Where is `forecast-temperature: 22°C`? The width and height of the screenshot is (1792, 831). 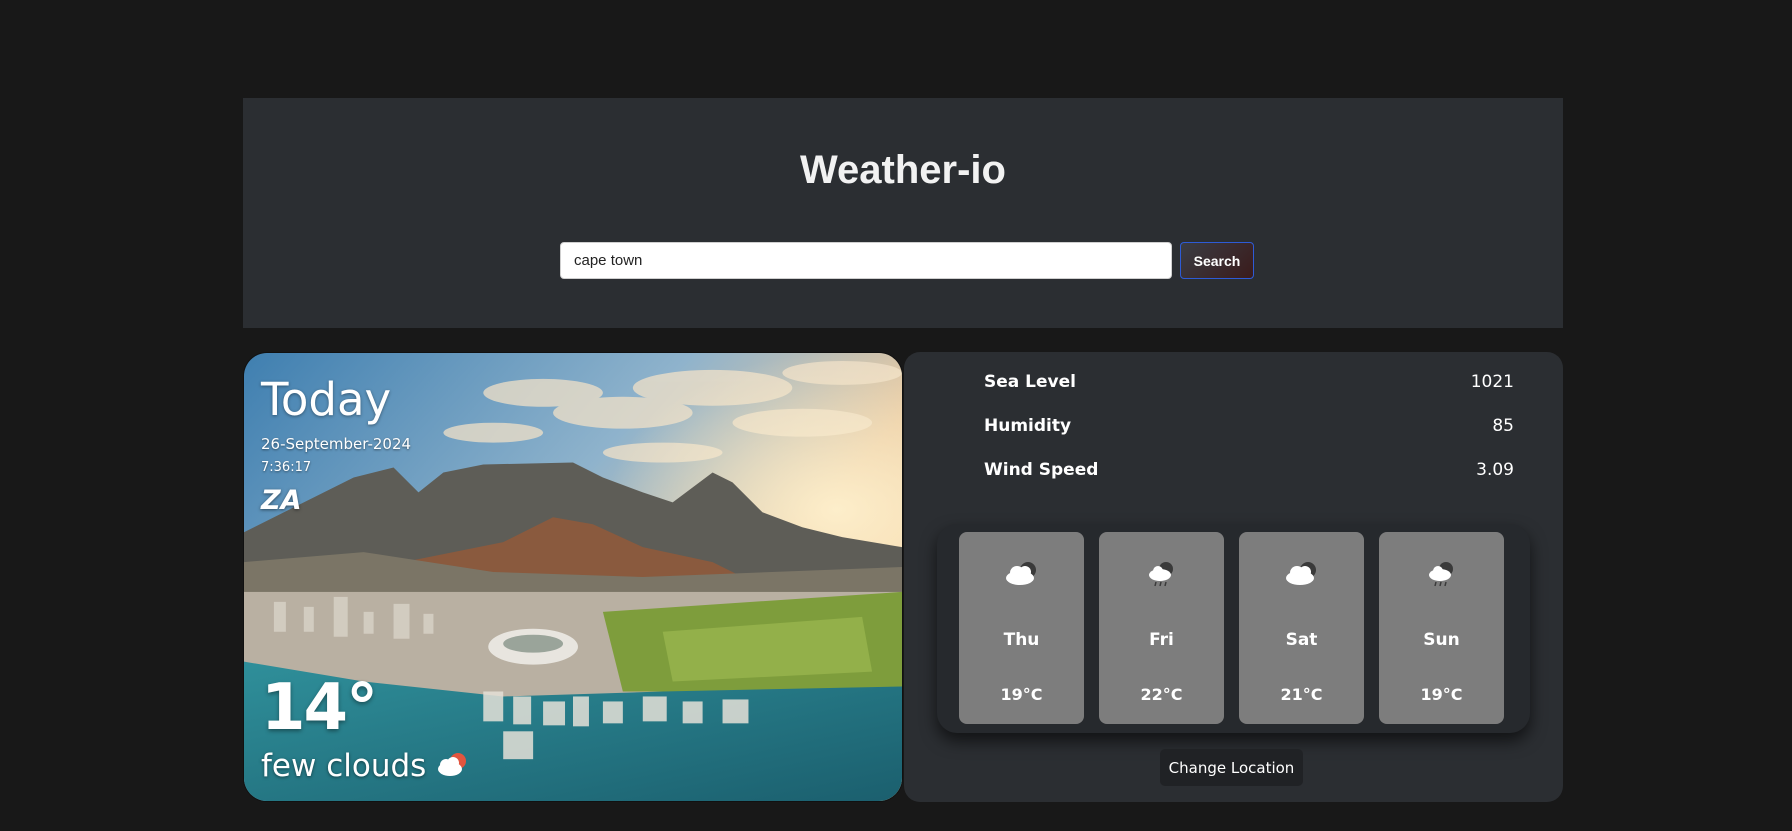
forecast-temperature: 22°C is located at coordinates (1161, 694).